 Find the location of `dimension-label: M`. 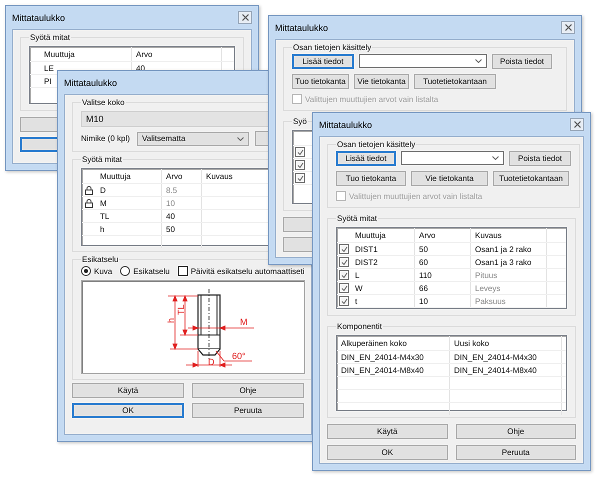

dimension-label: M is located at coordinates (244, 322).